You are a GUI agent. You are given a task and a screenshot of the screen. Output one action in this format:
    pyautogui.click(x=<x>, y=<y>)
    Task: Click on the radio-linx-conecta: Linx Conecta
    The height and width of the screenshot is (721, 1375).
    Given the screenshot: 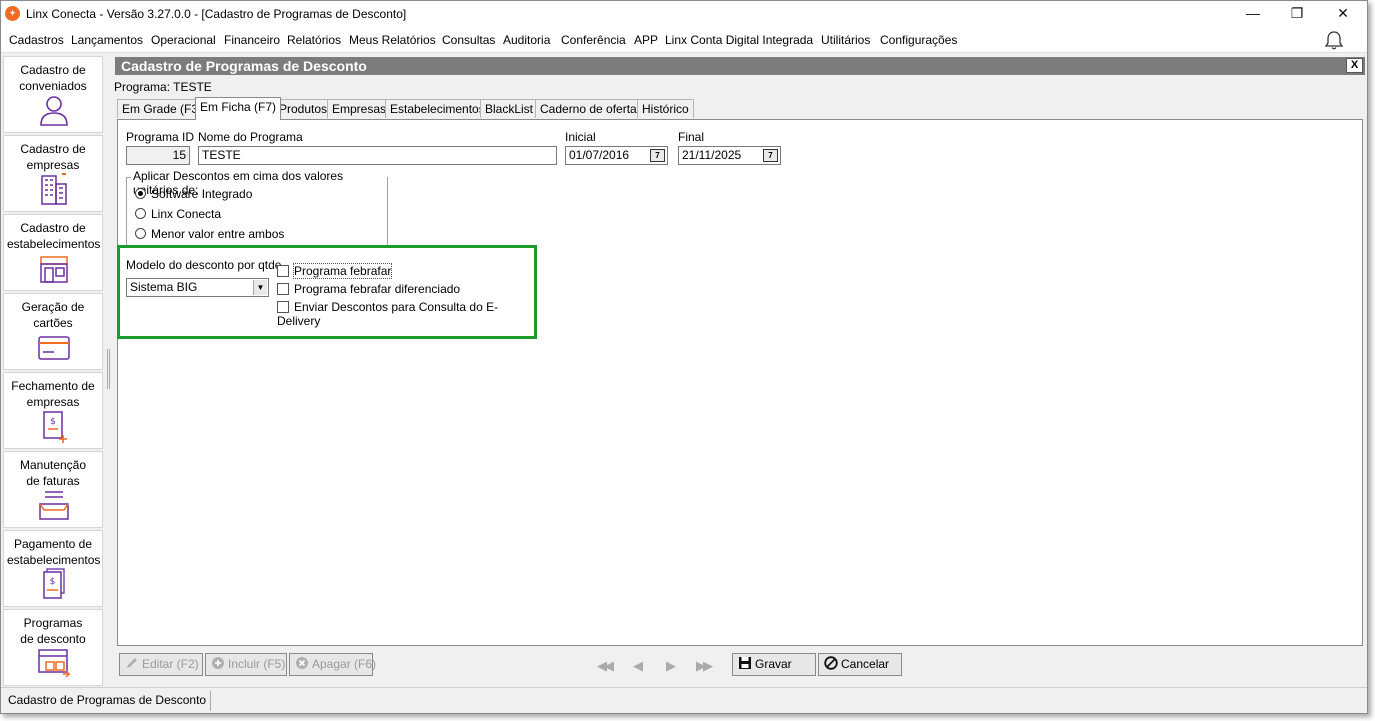 What is the action you would take?
    pyautogui.click(x=178, y=214)
    